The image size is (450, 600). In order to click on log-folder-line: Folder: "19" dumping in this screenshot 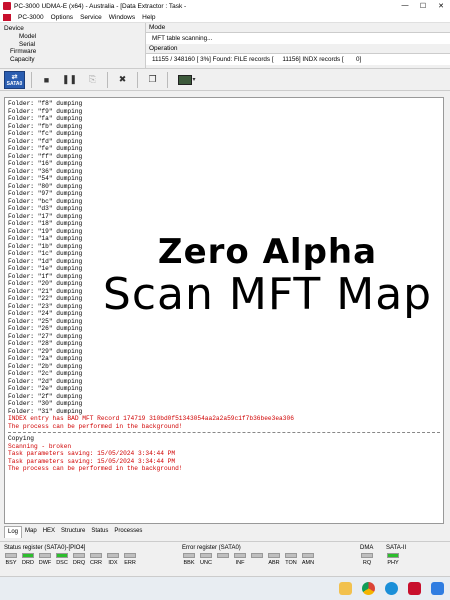, I will do `click(45, 231)`.